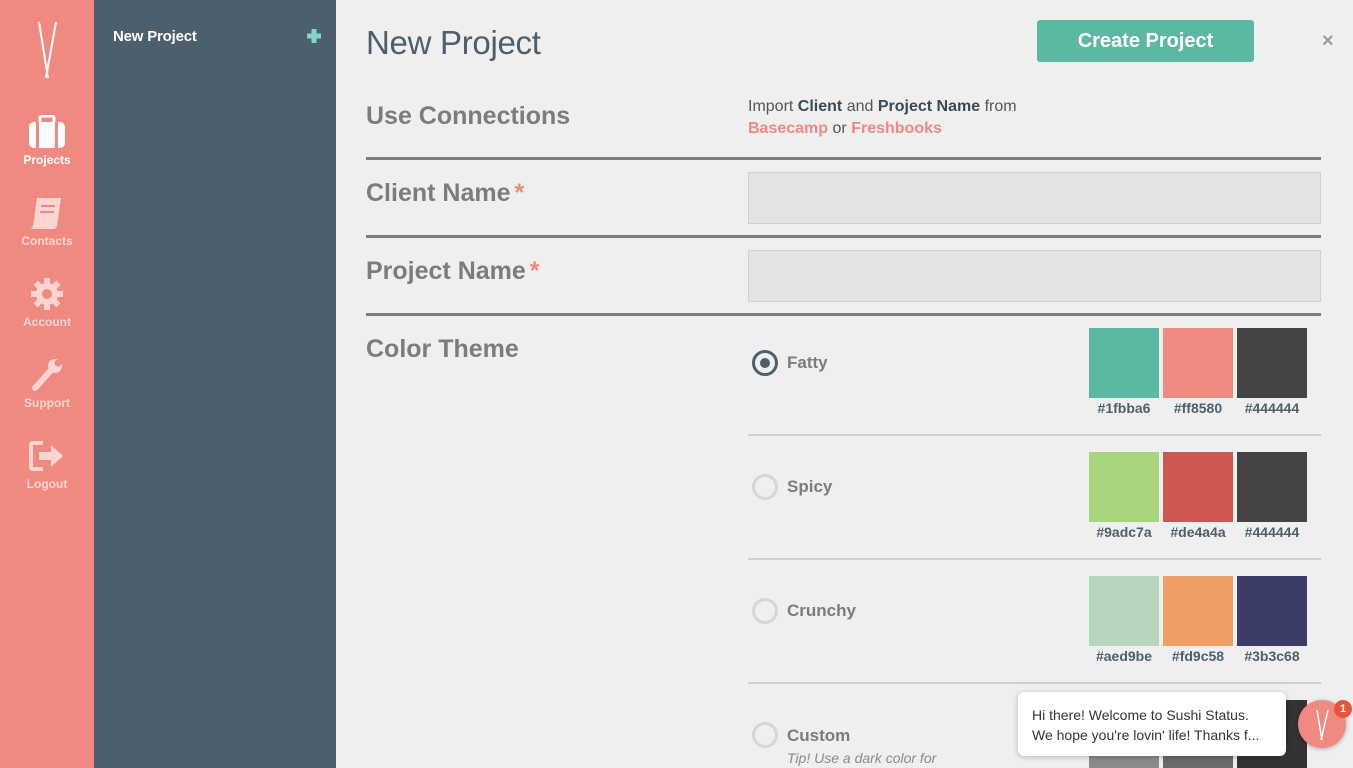 Image resolution: width=1353 pixels, height=768 pixels. Describe the element at coordinates (809, 487) in the screenshot. I see `theme-name: Spicy` at that location.